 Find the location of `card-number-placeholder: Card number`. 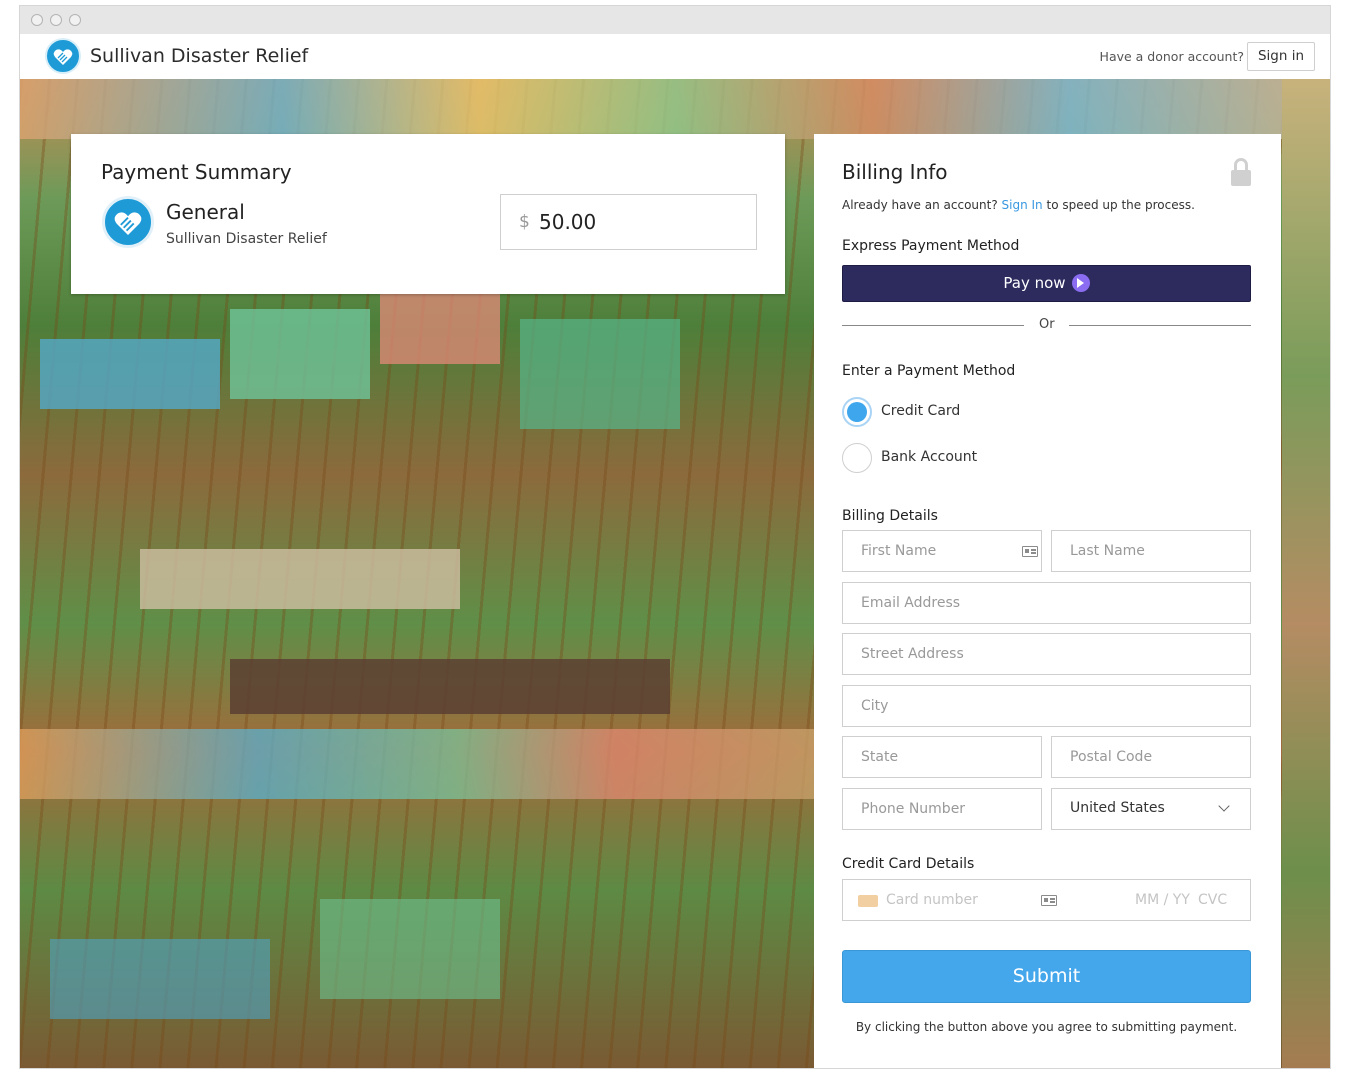

card-number-placeholder: Card number is located at coordinates (932, 900).